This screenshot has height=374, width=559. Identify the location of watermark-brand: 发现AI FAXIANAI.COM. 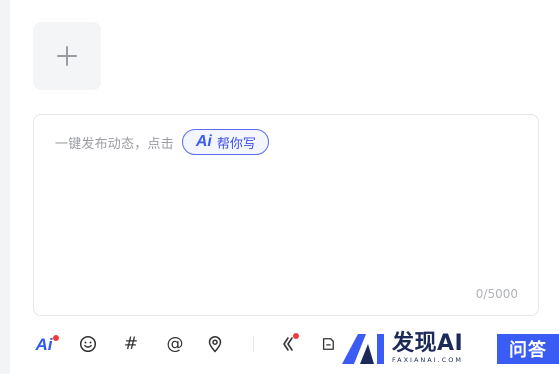
(428, 348).